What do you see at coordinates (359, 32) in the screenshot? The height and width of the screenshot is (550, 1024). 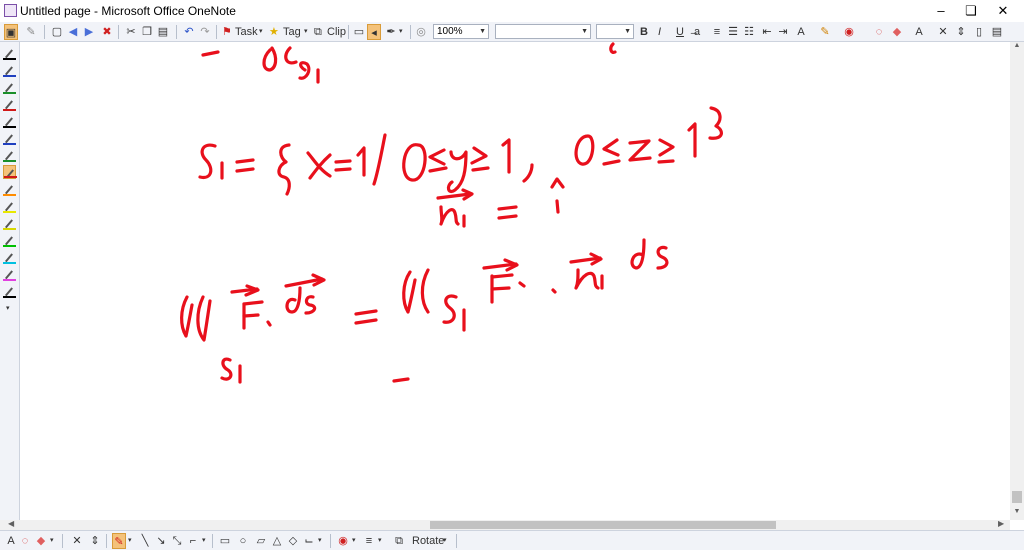 I see `full-page-icon: ▭` at bounding box center [359, 32].